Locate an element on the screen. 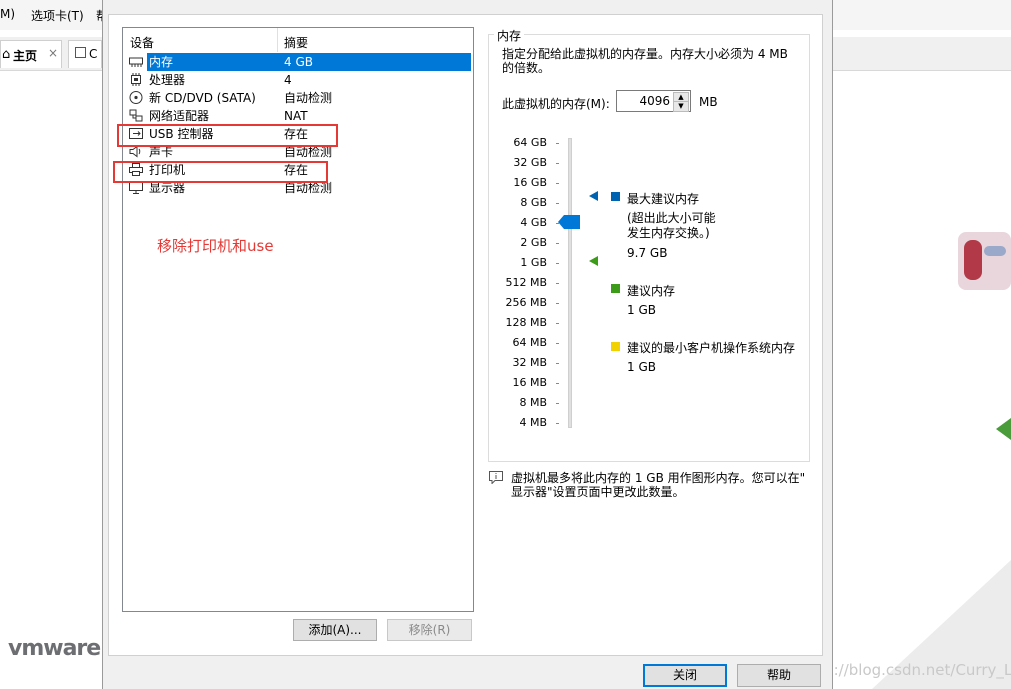 The width and height of the screenshot is (1011, 689). annotation-box-usb is located at coordinates (227, 135).